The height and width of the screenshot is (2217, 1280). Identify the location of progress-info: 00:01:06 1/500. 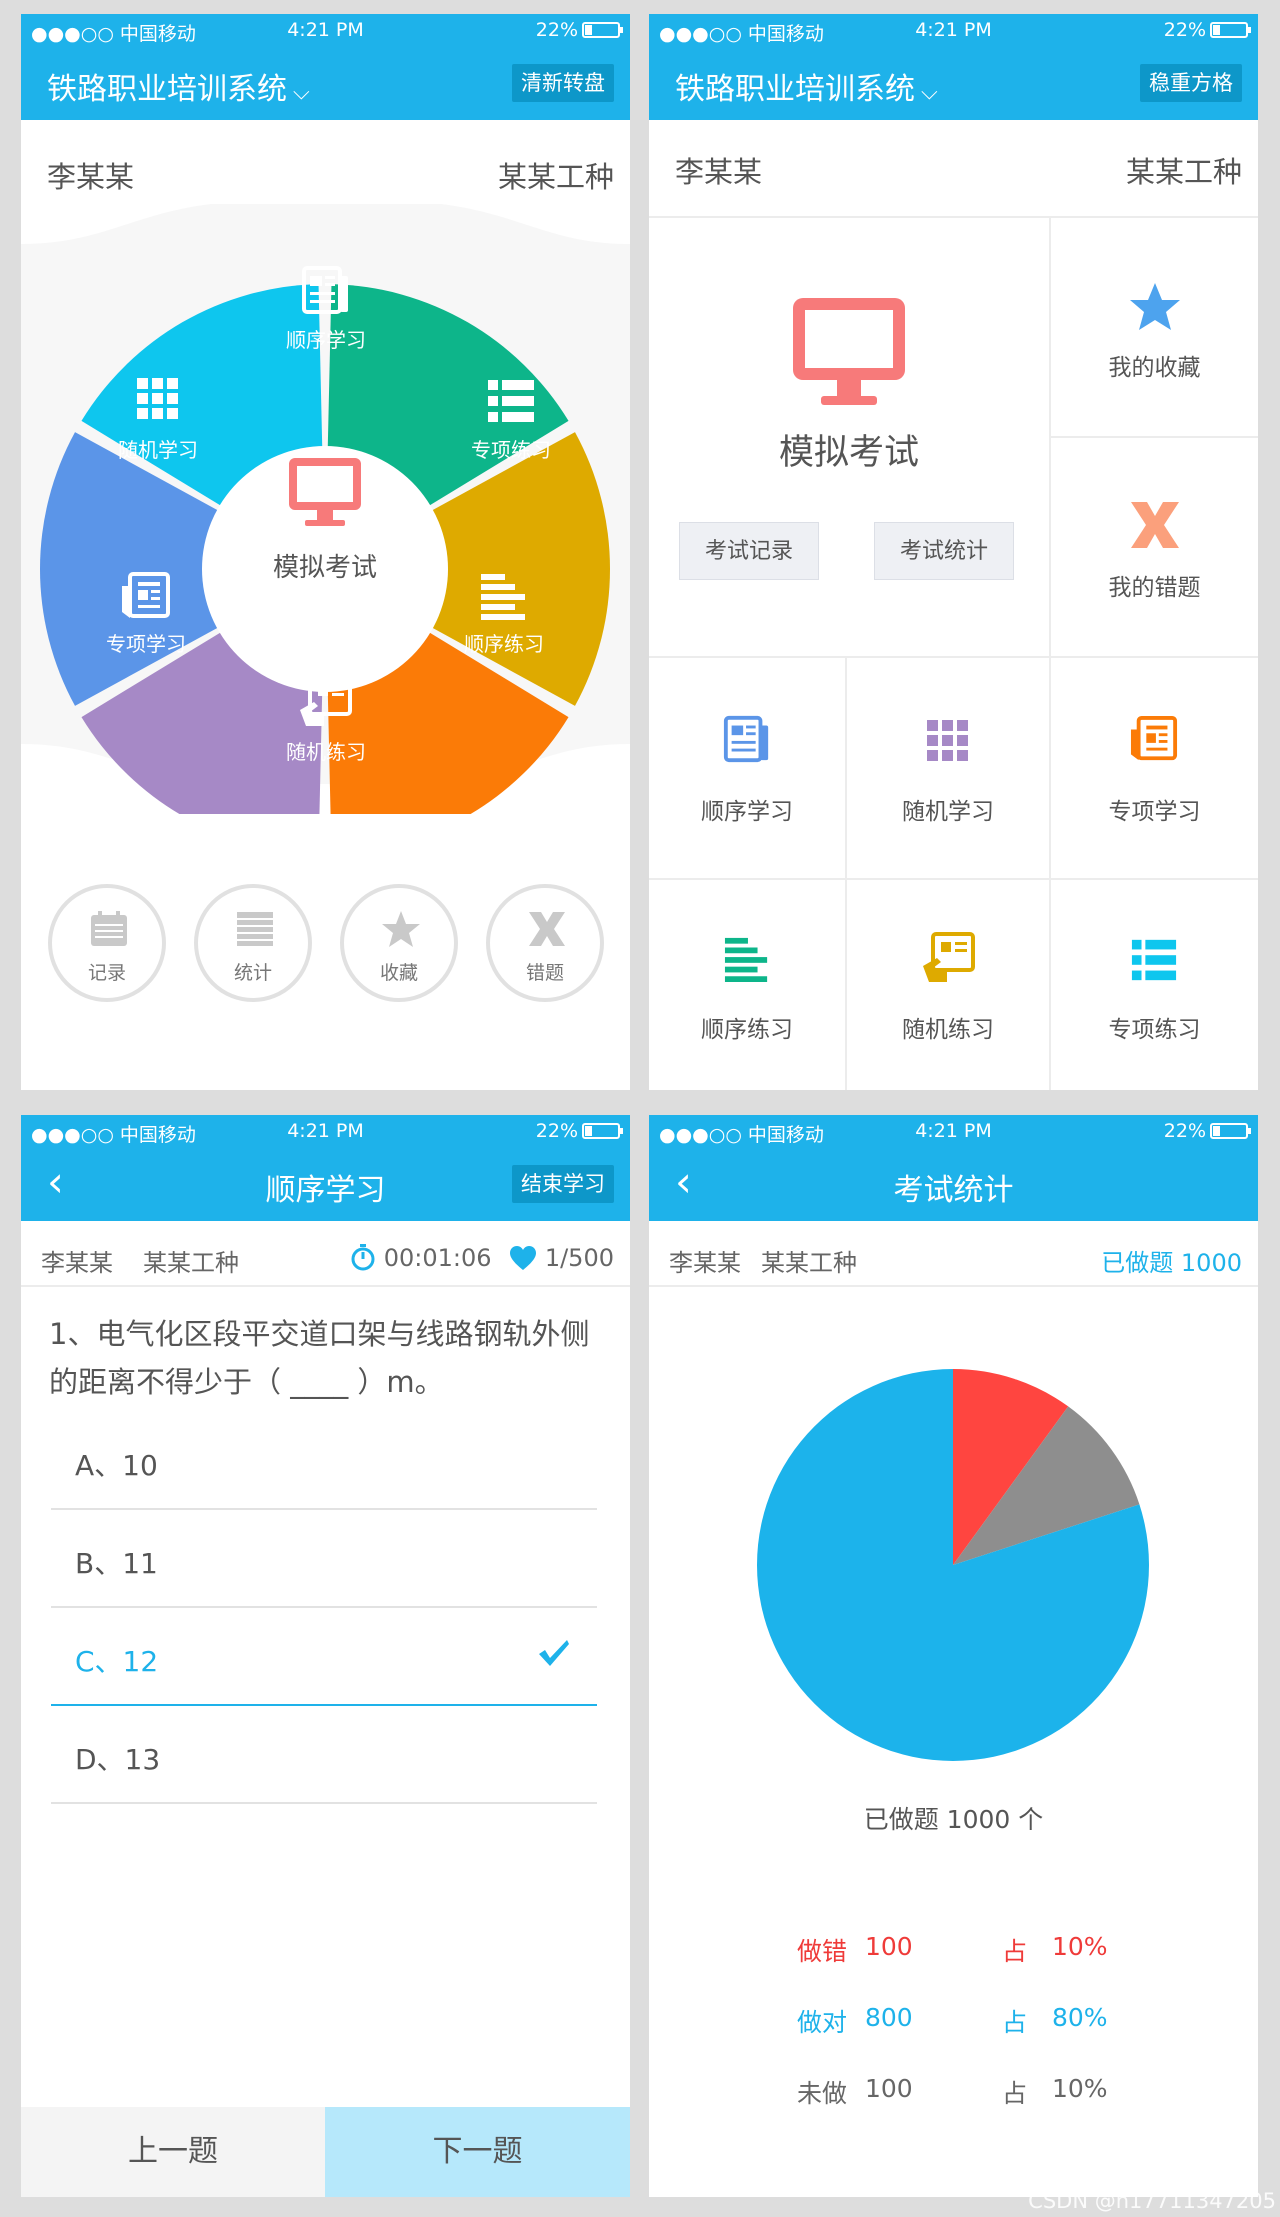
(482, 1257).